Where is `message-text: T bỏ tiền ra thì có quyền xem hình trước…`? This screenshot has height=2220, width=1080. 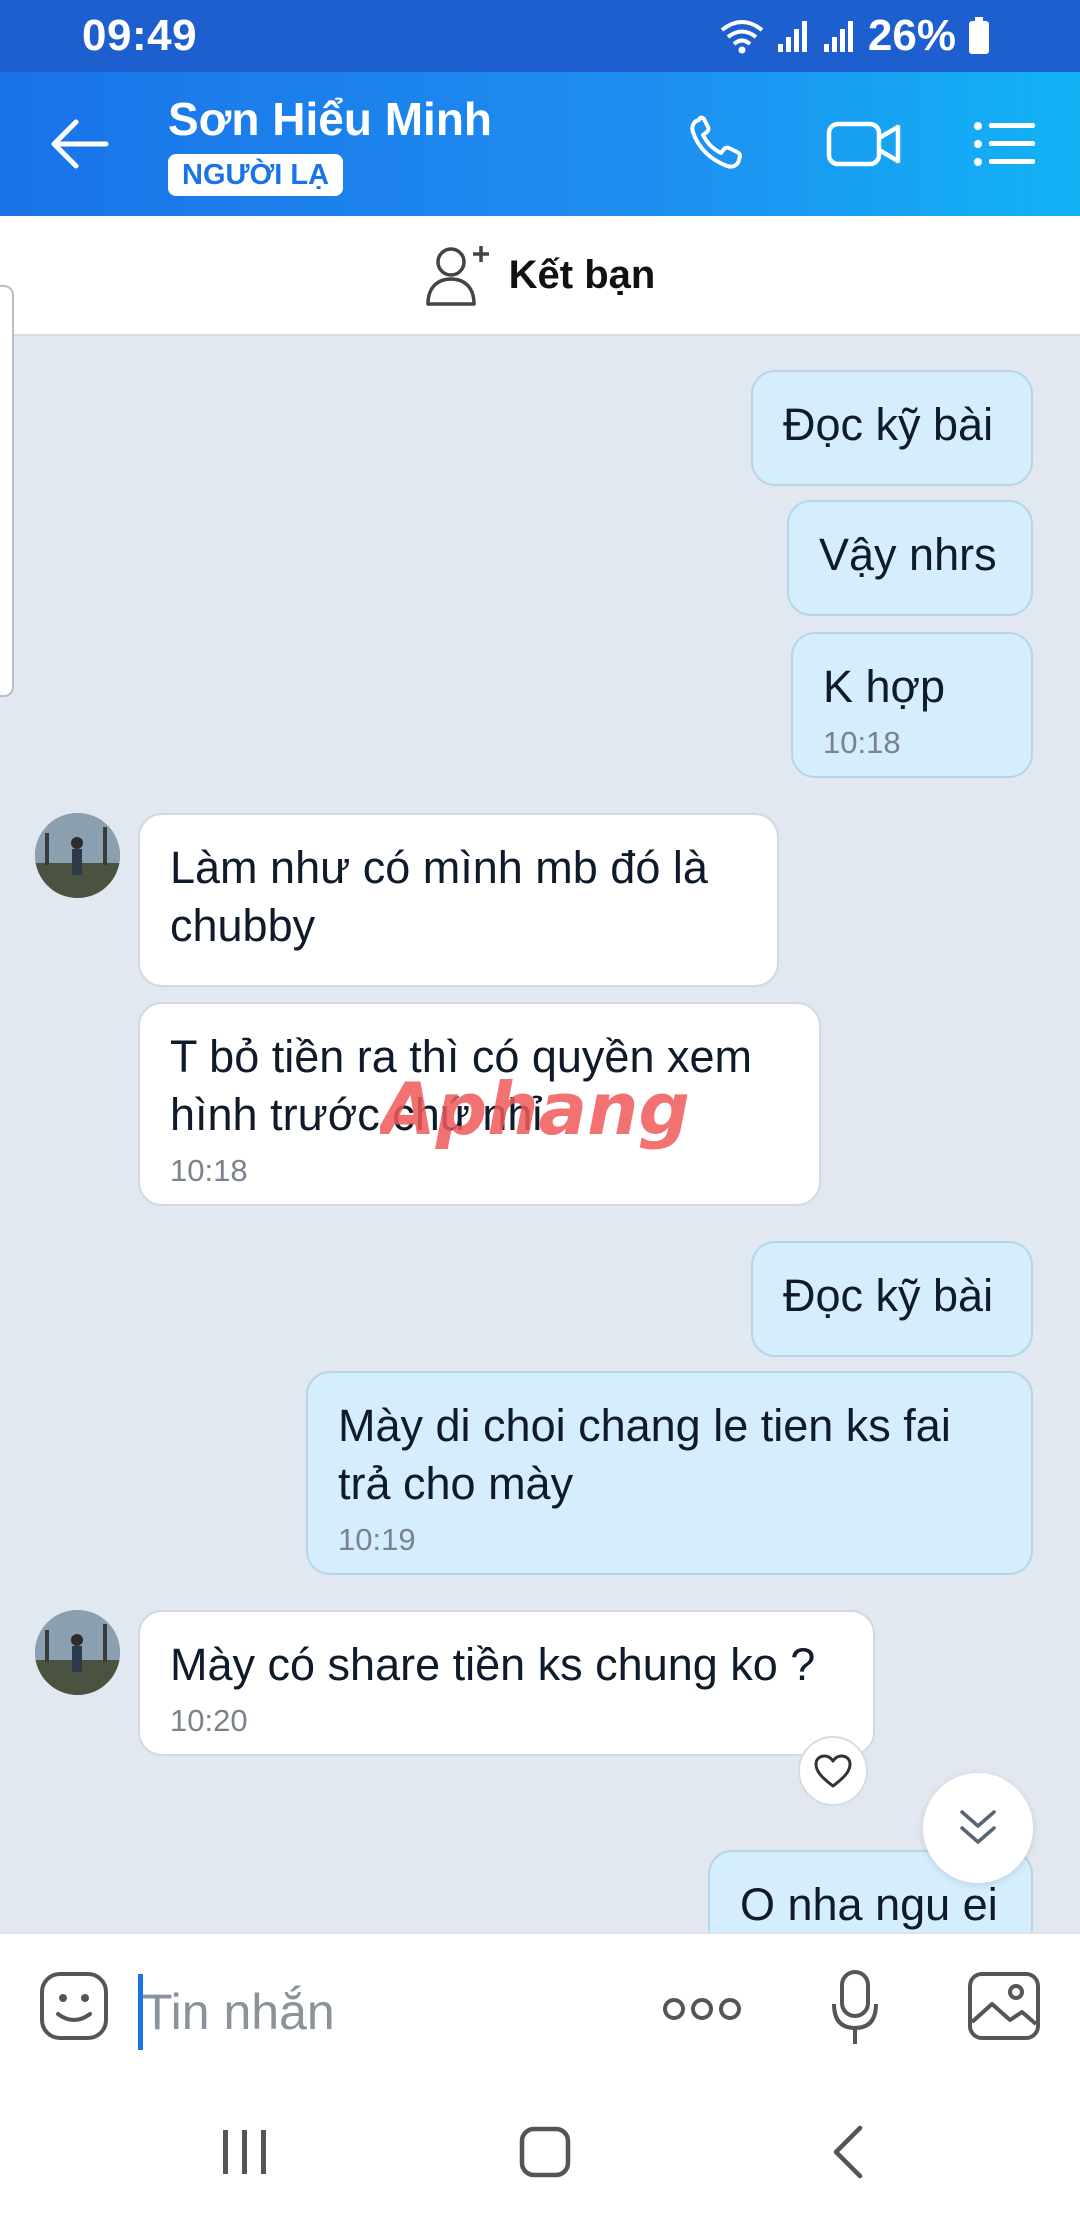 message-text: T bỏ tiền ra thì có quyền xem hình trước… is located at coordinates (461, 1085).